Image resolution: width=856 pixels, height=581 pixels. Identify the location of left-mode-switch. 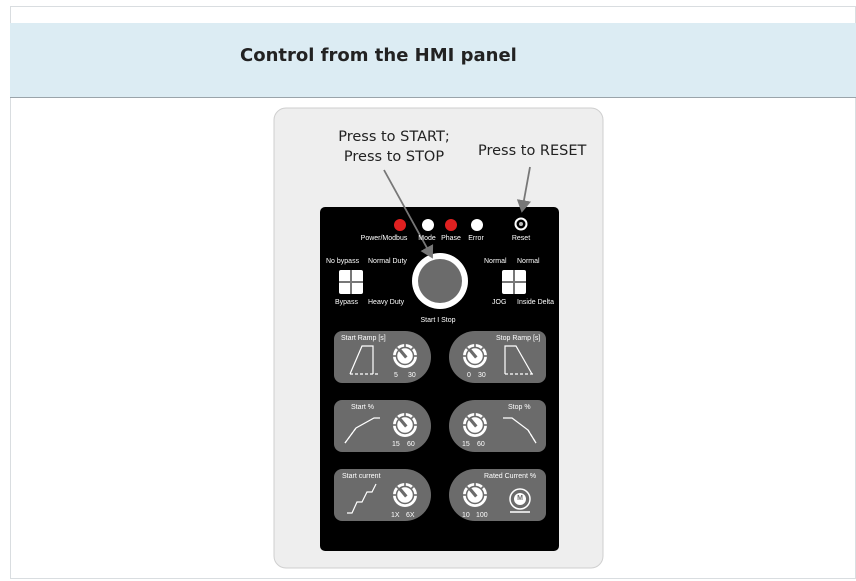
(351, 282).